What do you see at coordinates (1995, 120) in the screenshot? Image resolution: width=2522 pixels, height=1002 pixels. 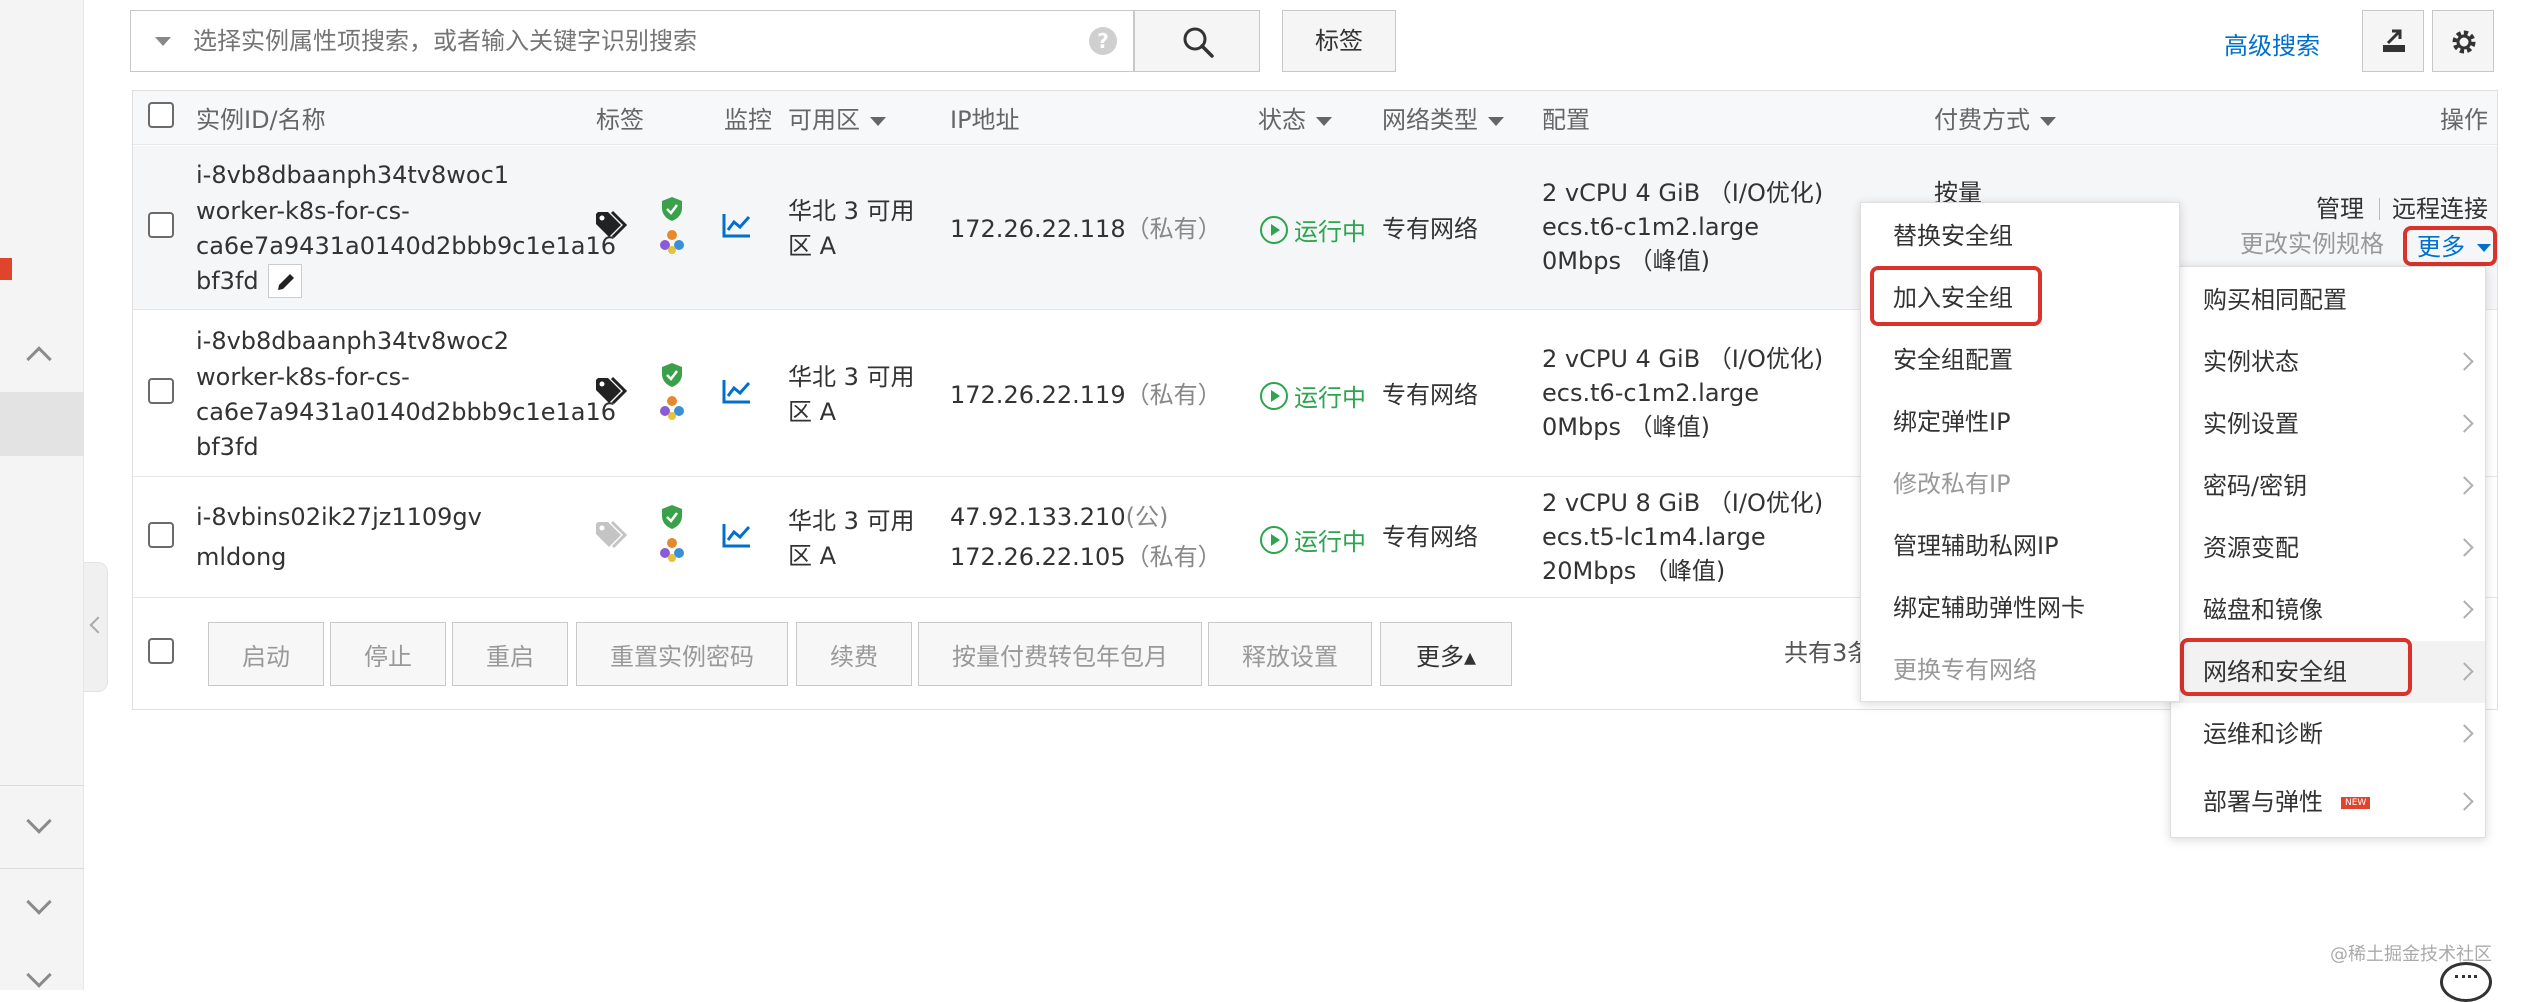 I see `col-billing: 付费方式` at bounding box center [1995, 120].